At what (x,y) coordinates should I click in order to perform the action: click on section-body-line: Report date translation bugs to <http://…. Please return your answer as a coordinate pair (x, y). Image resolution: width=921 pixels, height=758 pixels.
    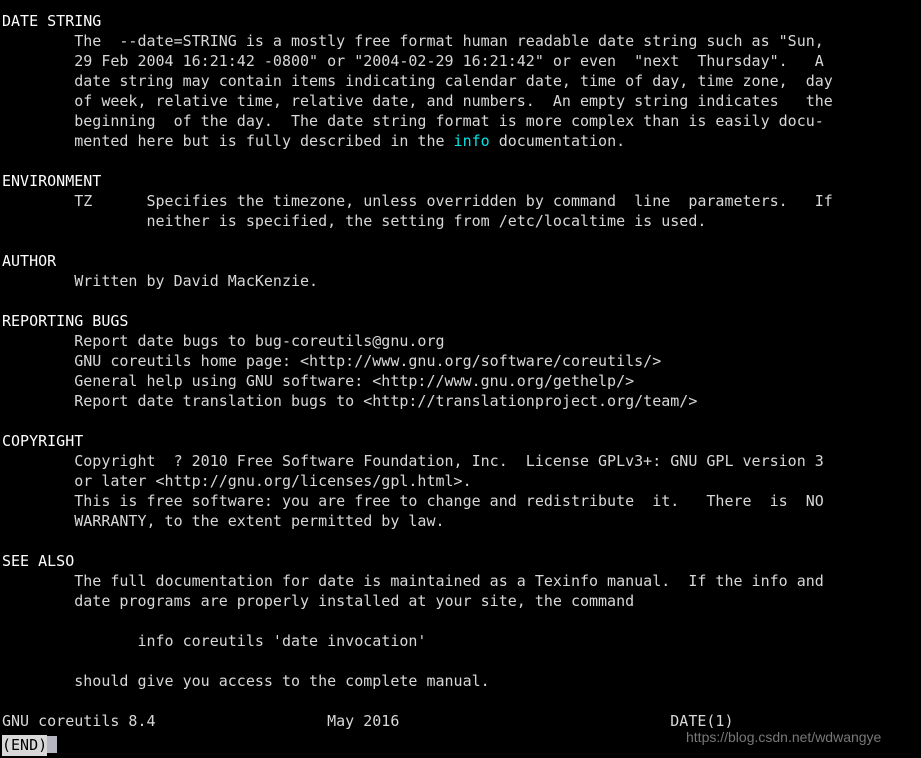
    Looking at the image, I should click on (350, 401).